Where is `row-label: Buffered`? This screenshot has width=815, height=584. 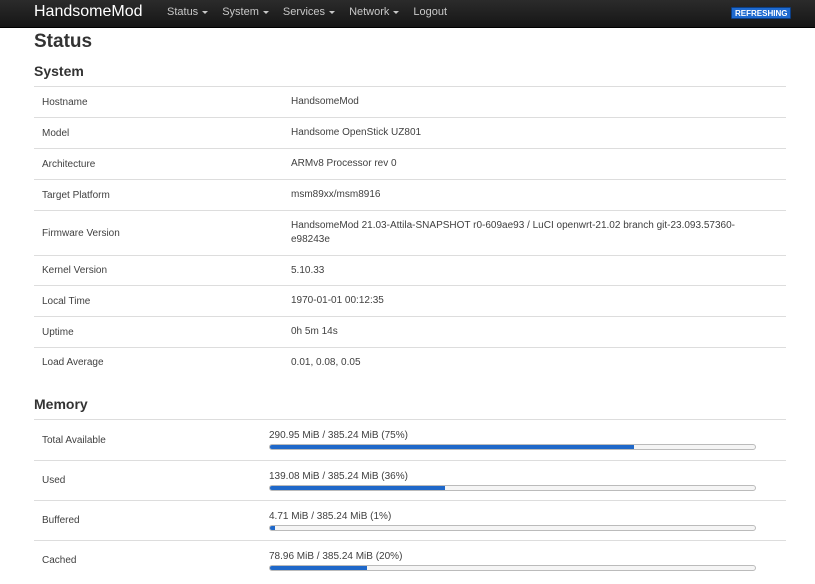
row-label: Buffered is located at coordinates (147, 520).